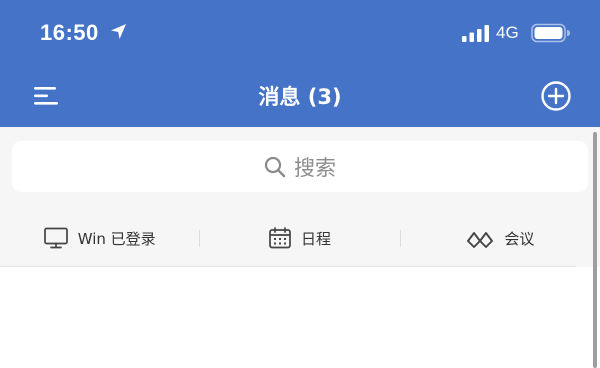 Image resolution: width=600 pixels, height=368 pixels. I want to click on schedule-label: 日程, so click(315, 238).